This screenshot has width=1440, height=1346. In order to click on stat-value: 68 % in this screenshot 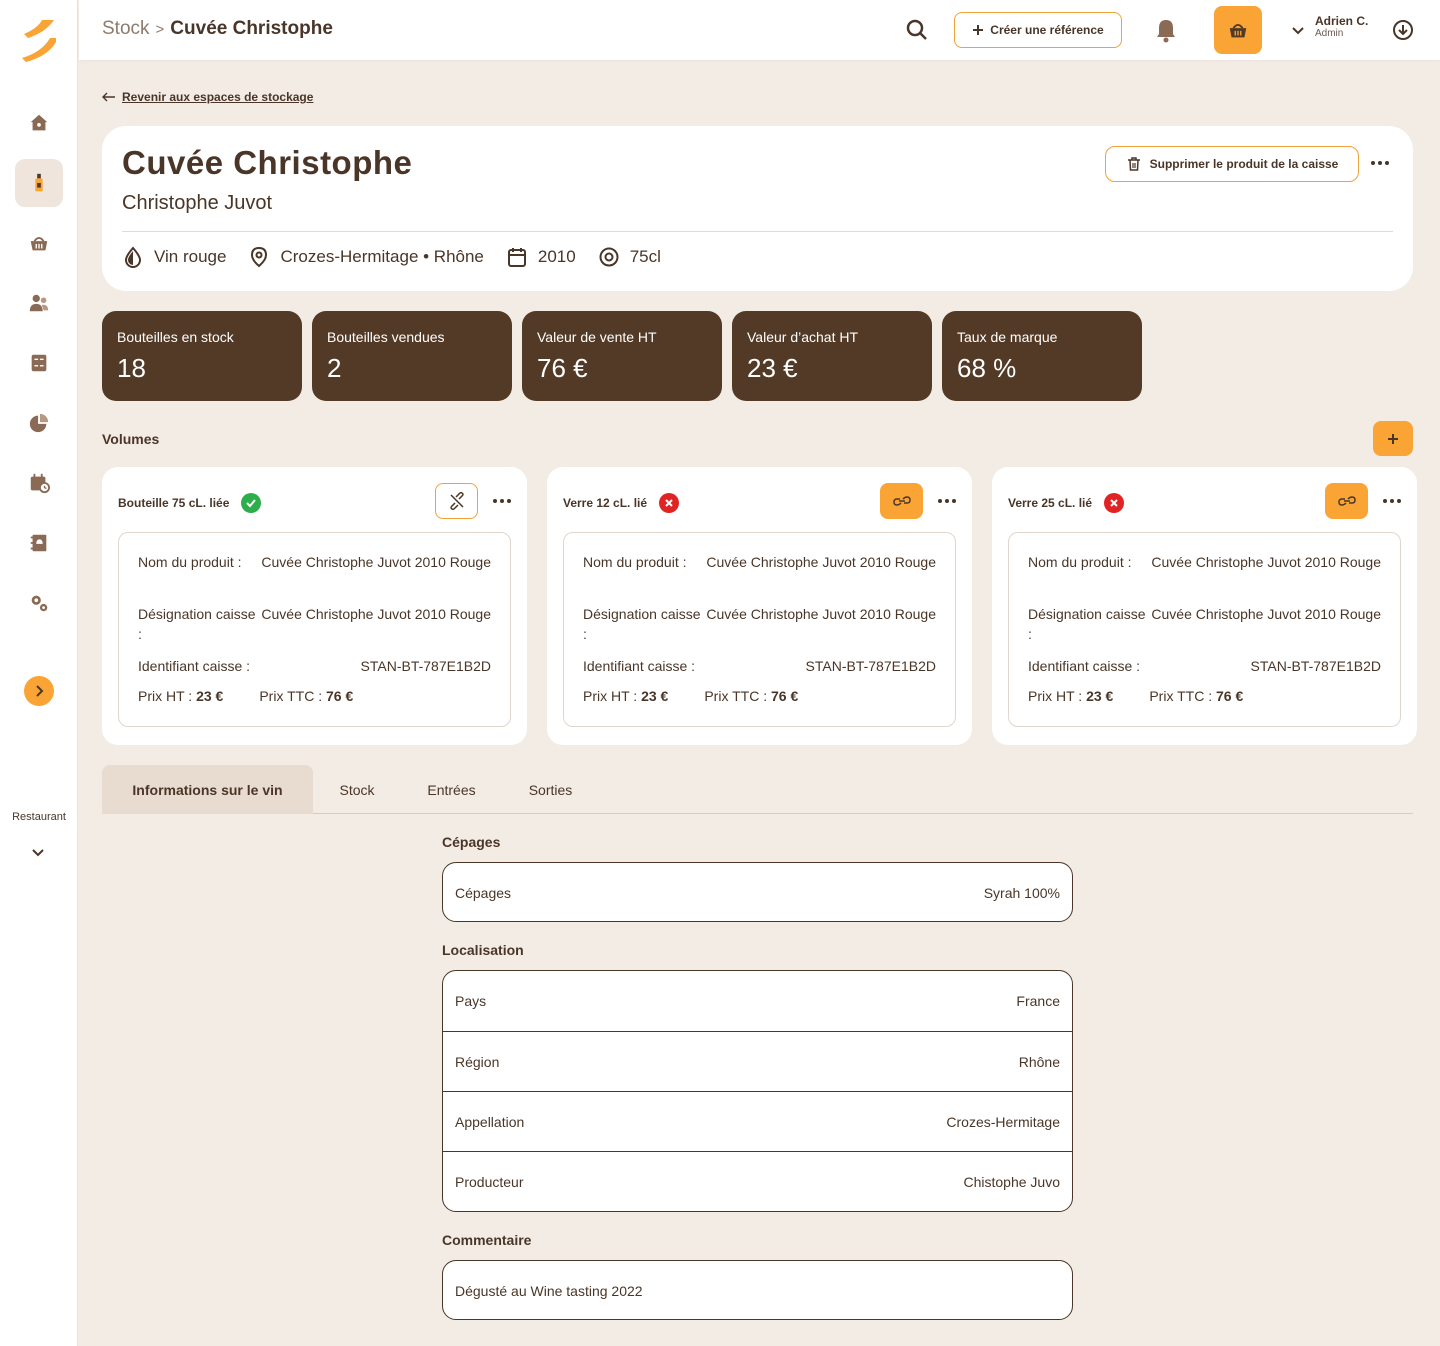, I will do `click(987, 368)`.